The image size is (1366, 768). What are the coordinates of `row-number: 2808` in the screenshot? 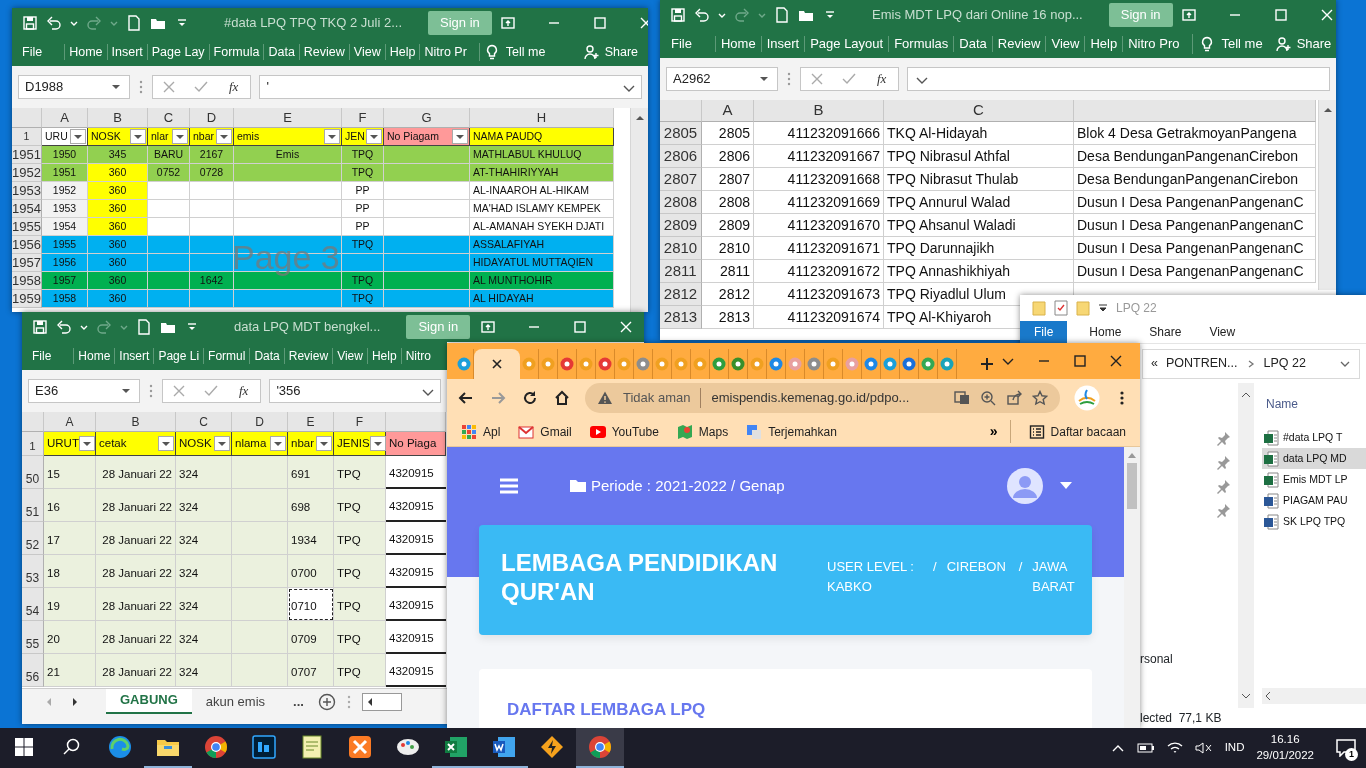 It's located at (681, 202).